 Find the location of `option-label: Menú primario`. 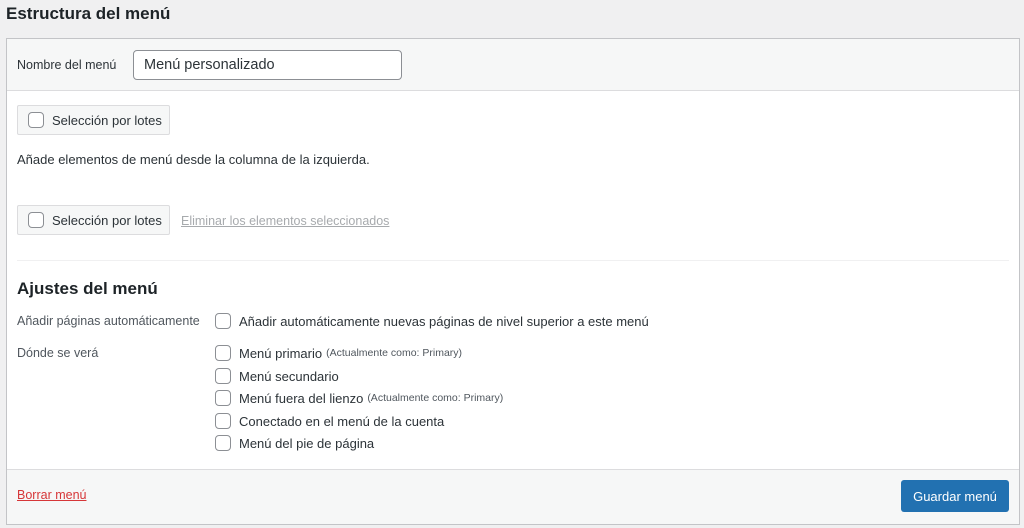

option-label: Menú primario is located at coordinates (281, 353).